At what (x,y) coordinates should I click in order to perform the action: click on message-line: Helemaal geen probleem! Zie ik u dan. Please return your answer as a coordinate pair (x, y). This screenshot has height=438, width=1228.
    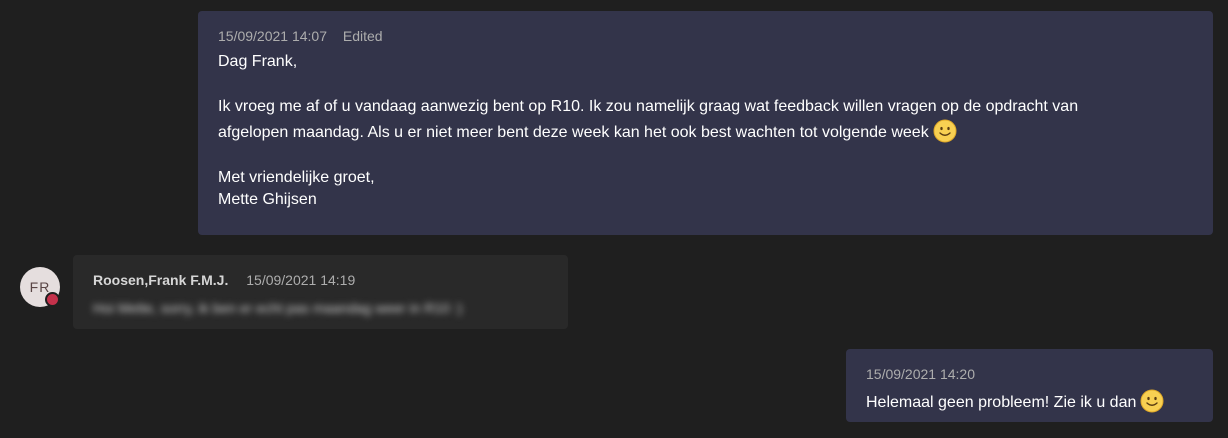
    Looking at the image, I should click on (1029, 402).